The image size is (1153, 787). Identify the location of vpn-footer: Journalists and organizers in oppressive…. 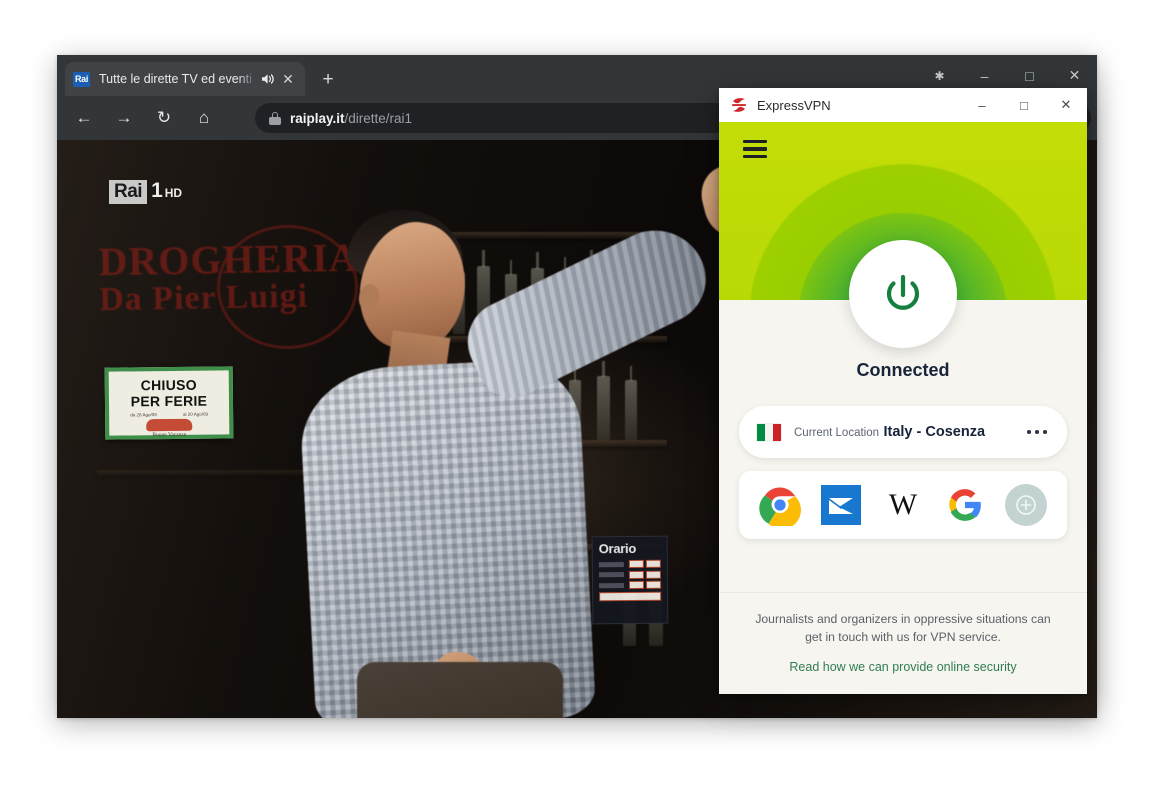
(903, 643).